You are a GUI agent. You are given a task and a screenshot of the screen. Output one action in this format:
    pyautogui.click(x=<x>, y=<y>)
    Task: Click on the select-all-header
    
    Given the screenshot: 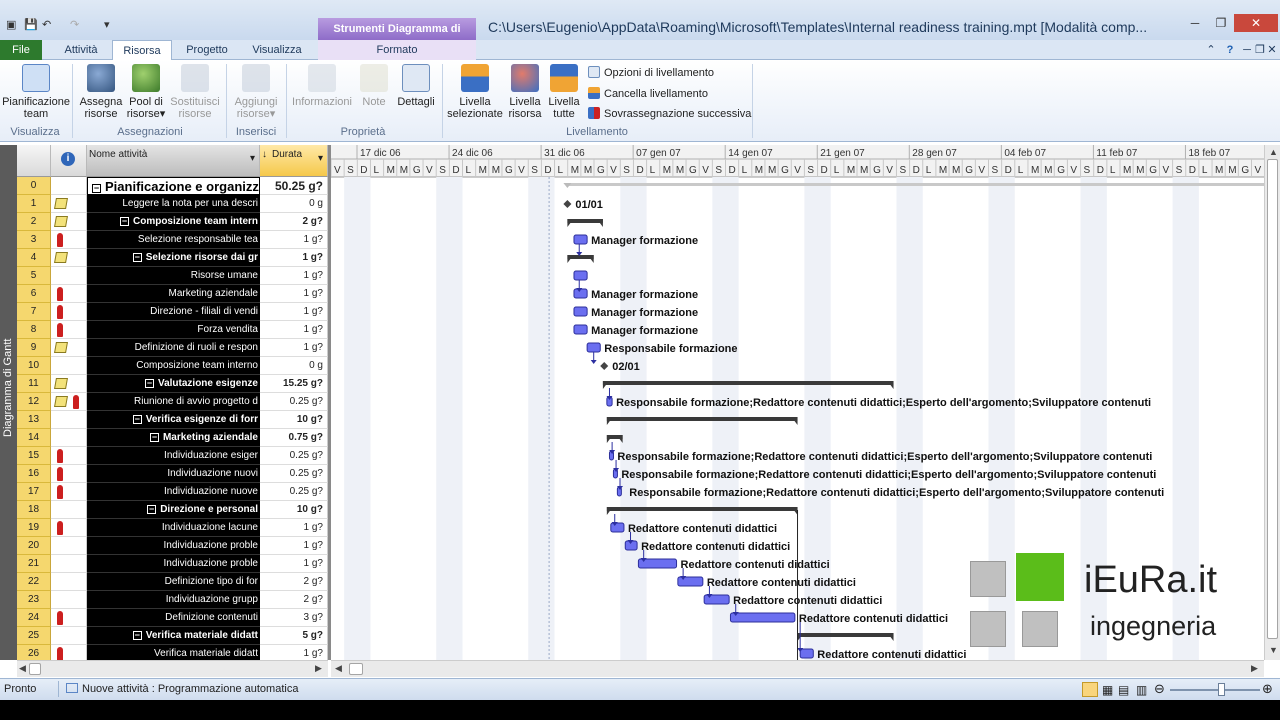 What is the action you would take?
    pyautogui.click(x=34, y=161)
    